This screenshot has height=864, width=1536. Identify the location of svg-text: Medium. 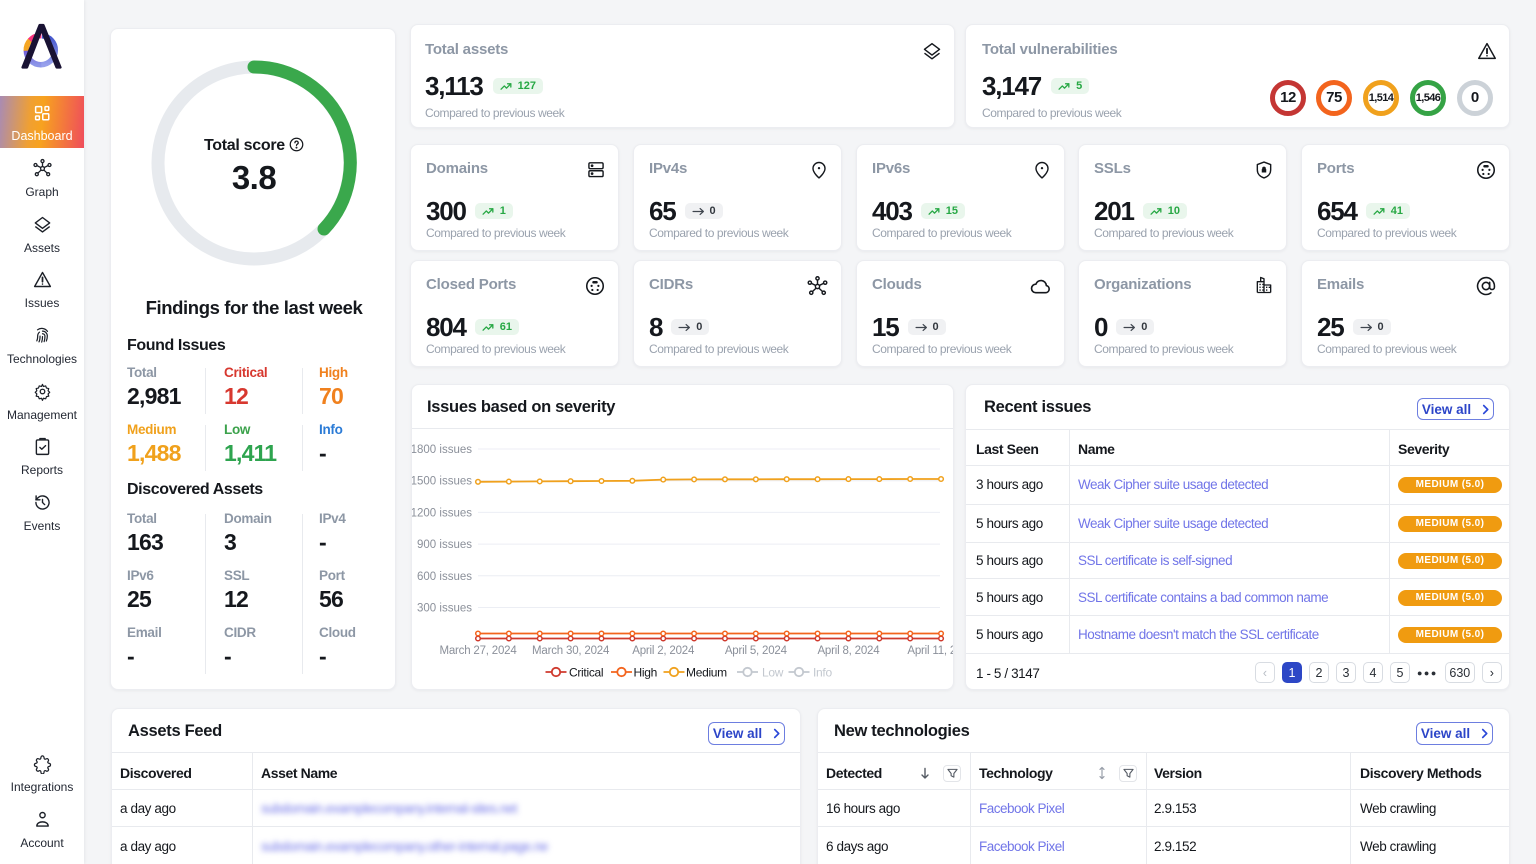
(706, 673).